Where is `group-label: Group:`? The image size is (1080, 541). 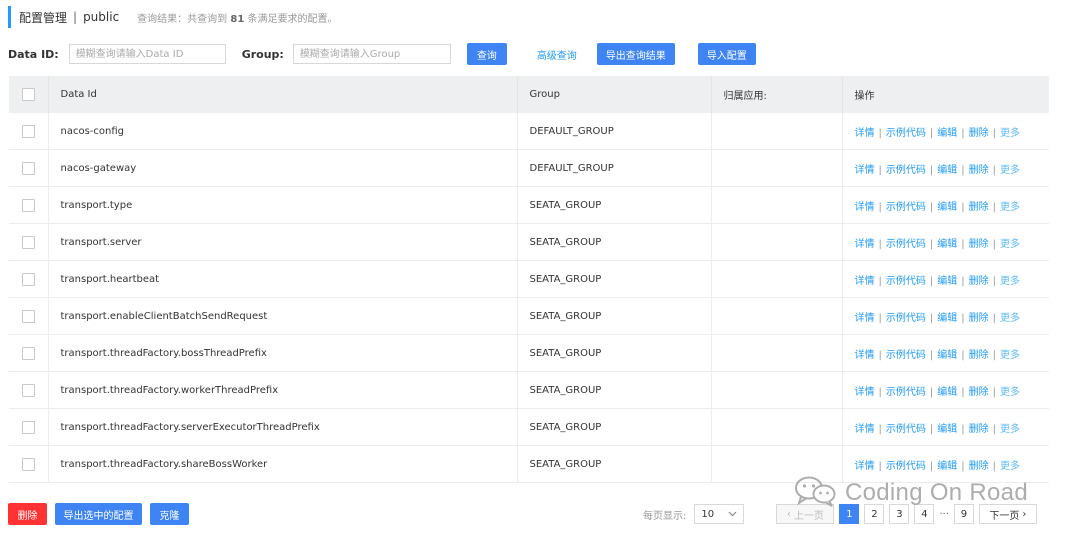
group-label: Group: is located at coordinates (262, 54).